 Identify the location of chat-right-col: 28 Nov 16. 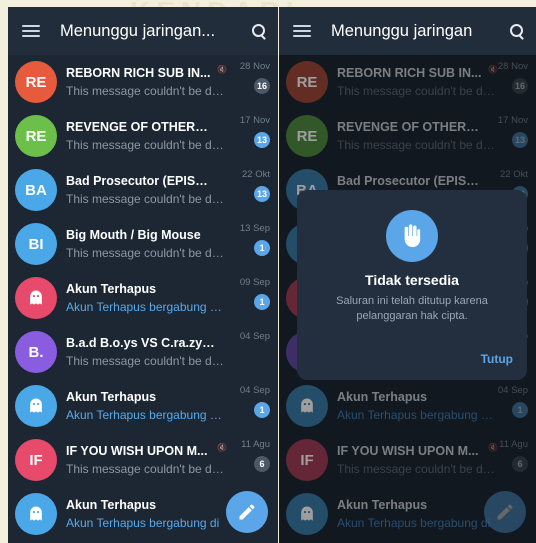
(255, 77).